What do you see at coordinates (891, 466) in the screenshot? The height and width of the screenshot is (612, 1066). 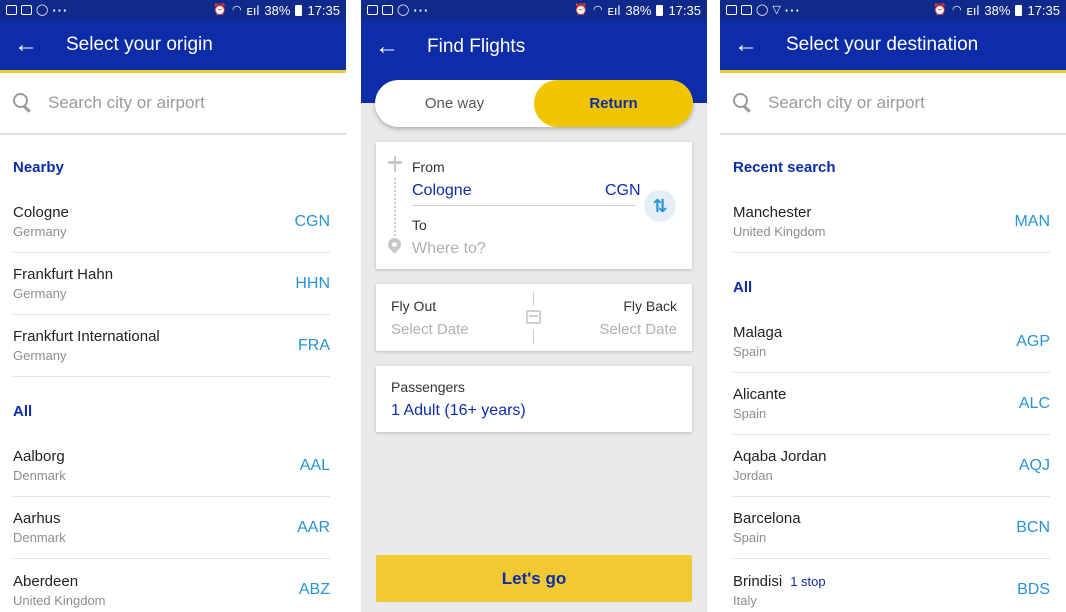 I see `airport-row: Aqaba Jordan Jordan AQJ` at bounding box center [891, 466].